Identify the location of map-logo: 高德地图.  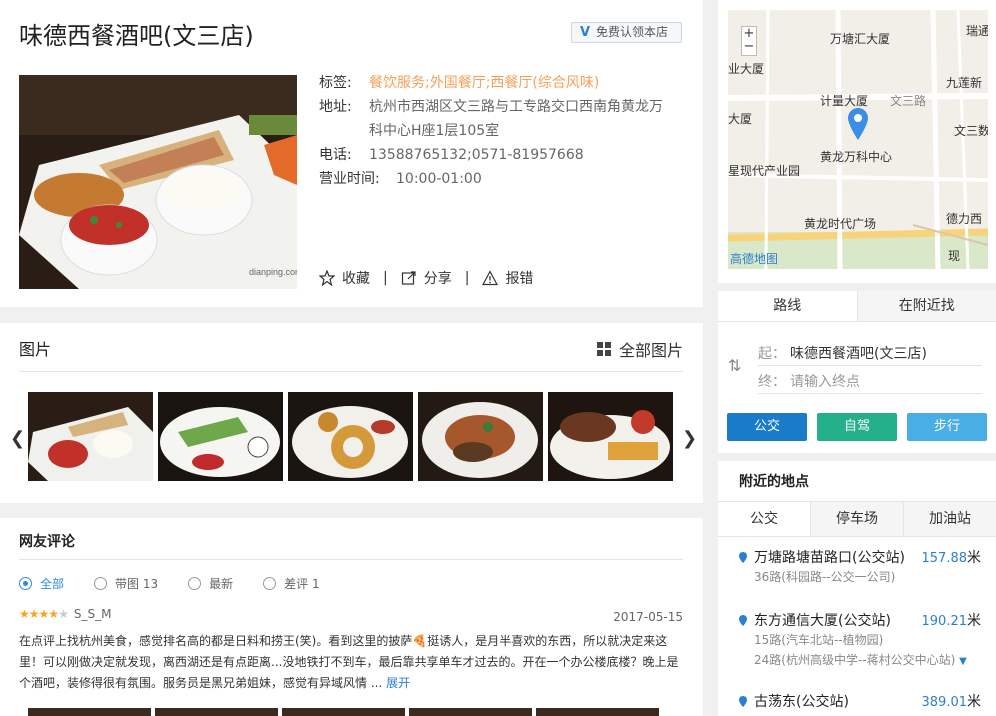
(754, 259).